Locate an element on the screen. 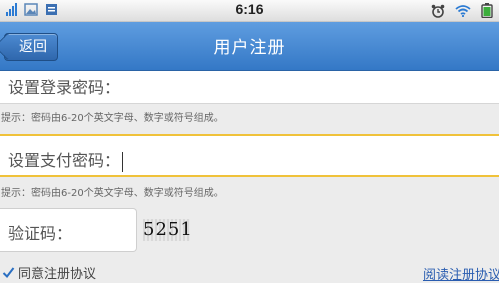 The height and width of the screenshot is (283, 499). captcha-input: 验证码： is located at coordinates (68, 230).